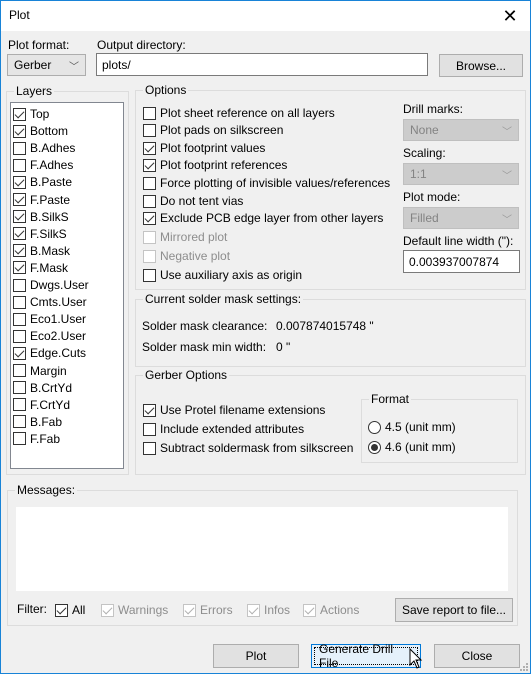 The height and width of the screenshot is (674, 531). Describe the element at coordinates (374, 427) in the screenshot. I see `radio-unselected` at that location.